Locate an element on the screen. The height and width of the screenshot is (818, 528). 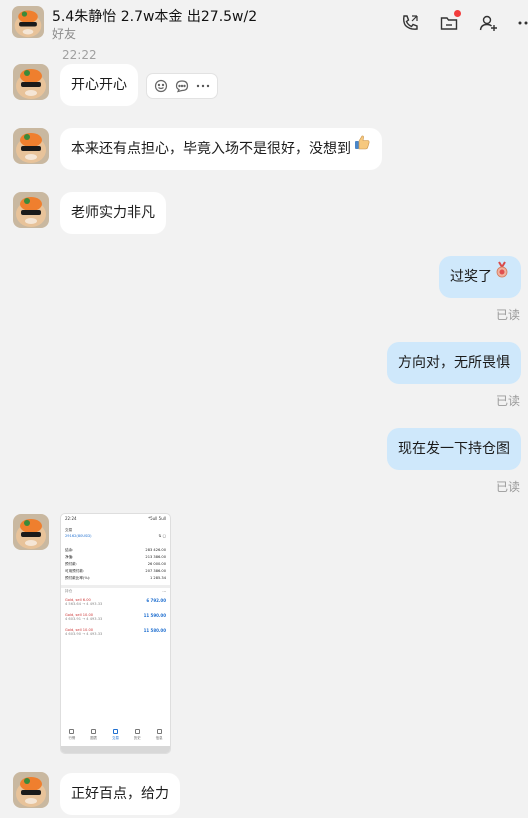
message-timestamp: 22:22 is located at coordinates (79, 55).